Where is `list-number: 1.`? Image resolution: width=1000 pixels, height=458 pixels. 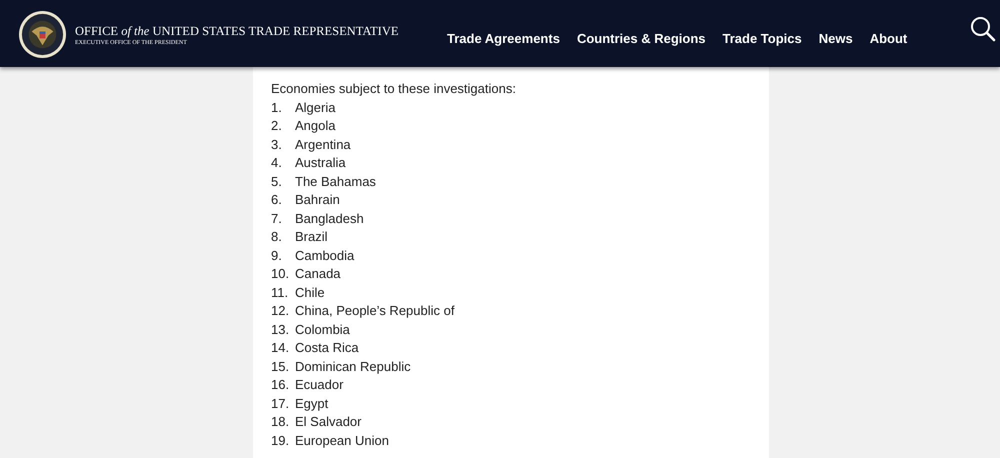
list-number: 1. is located at coordinates (277, 107).